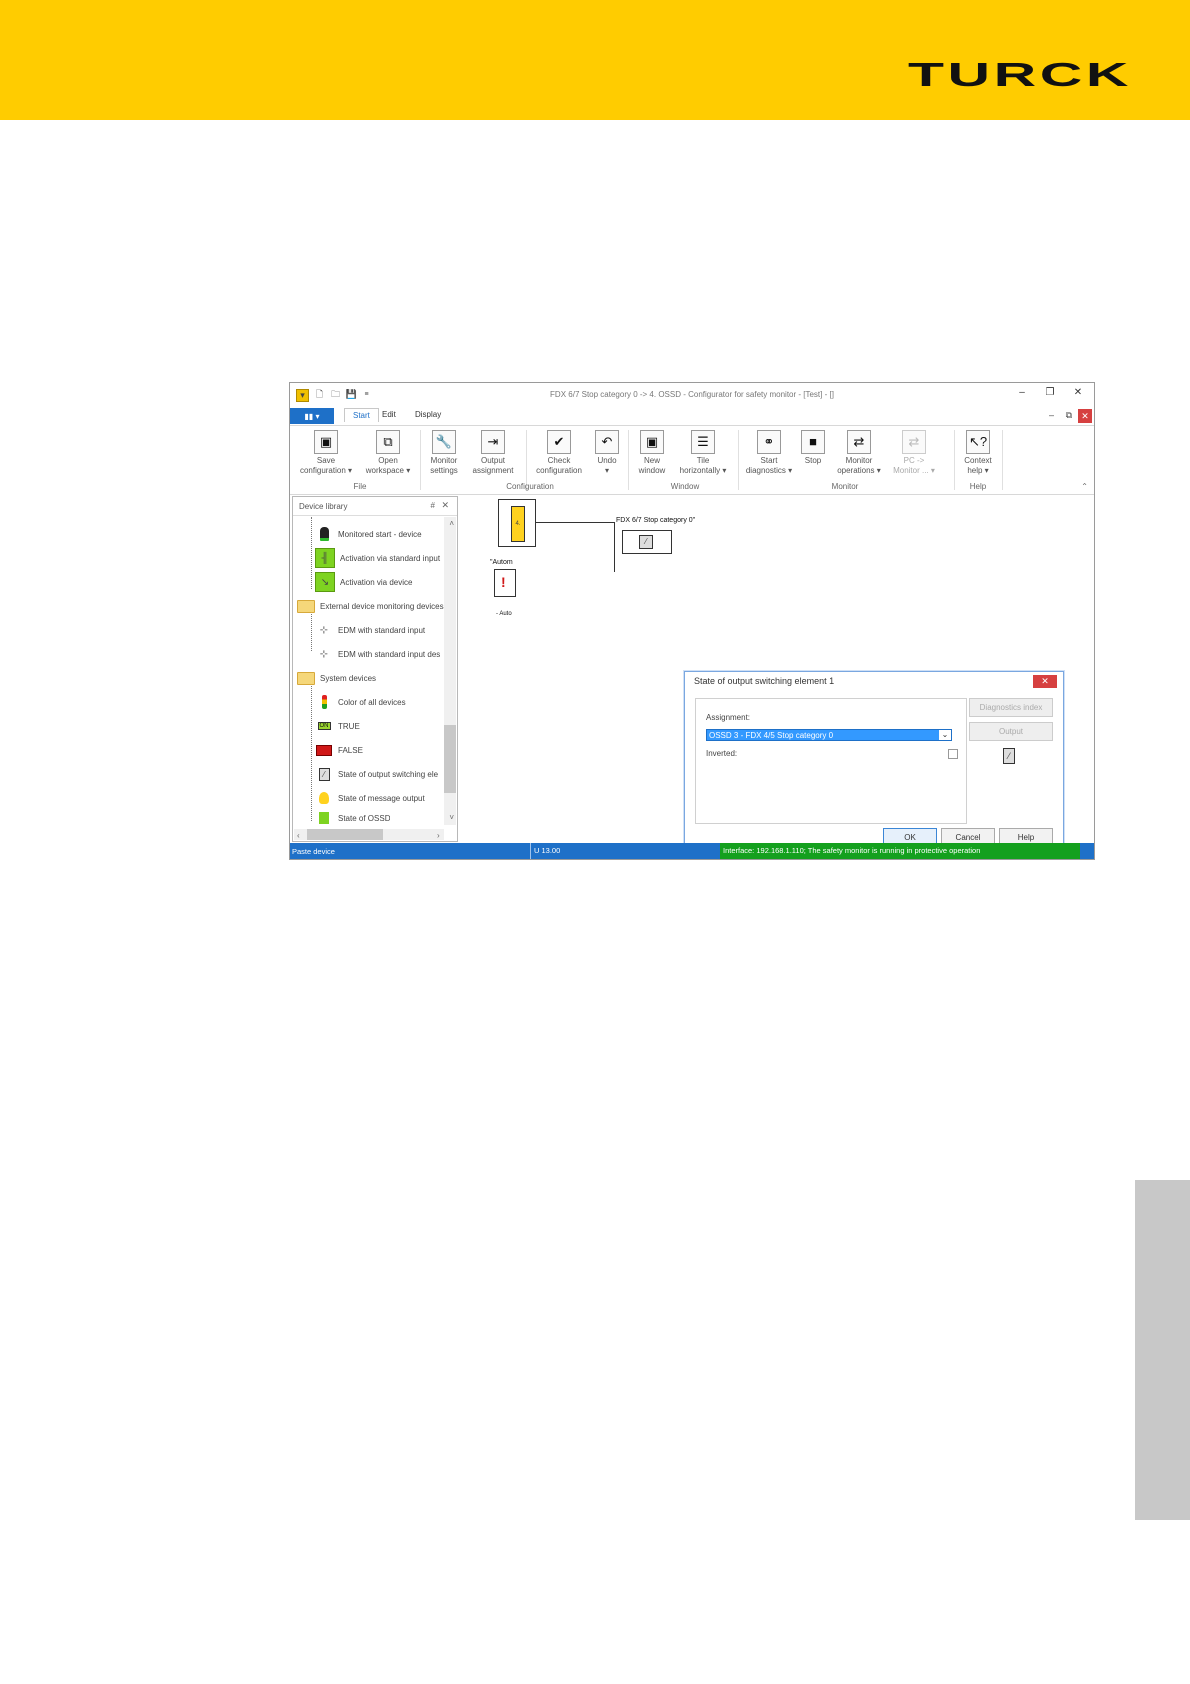 This screenshot has width=1190, height=1684. I want to click on group-label-window: Window, so click(685, 486).